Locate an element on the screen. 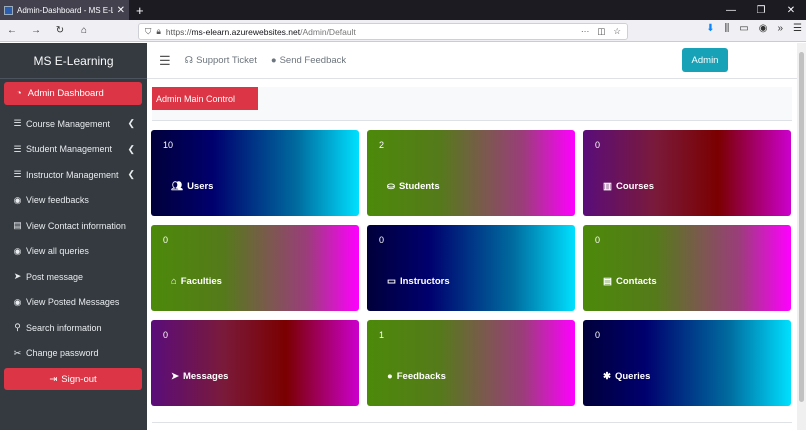 The image size is (806, 430). card-contacts: 0 ▤ Contacts is located at coordinates (687, 268).